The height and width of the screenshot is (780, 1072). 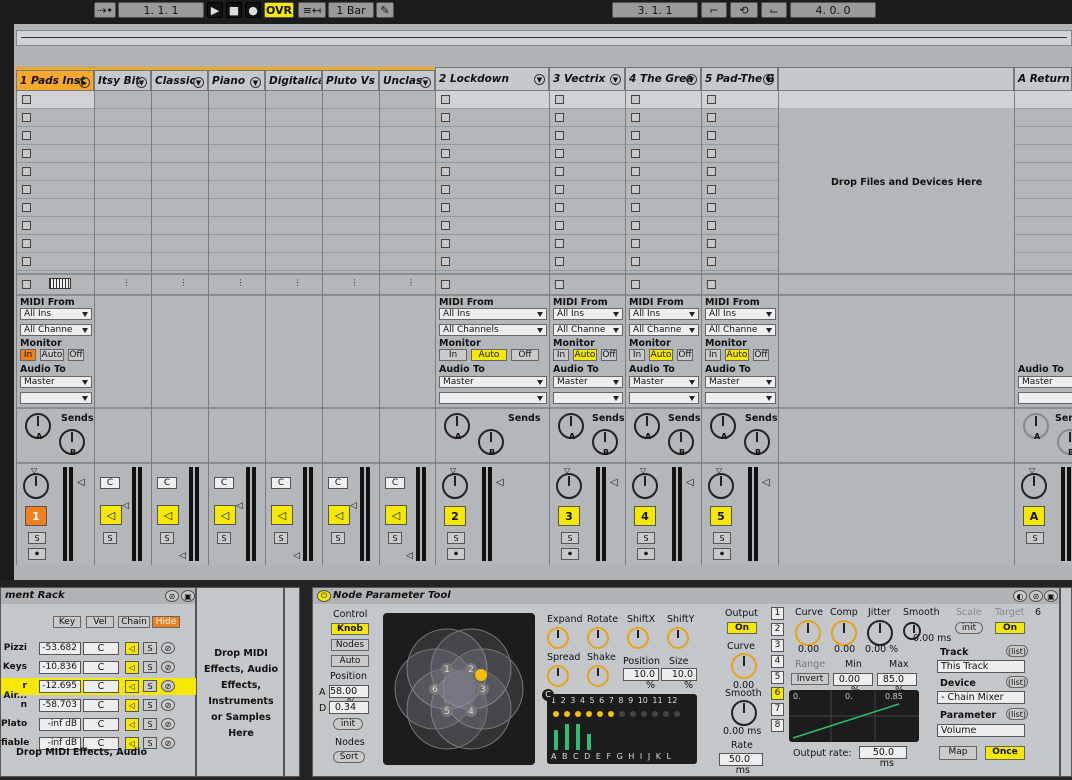 What do you see at coordinates (122, 80) in the screenshot?
I see `track-header-2: Itsy Bit ▼` at bounding box center [122, 80].